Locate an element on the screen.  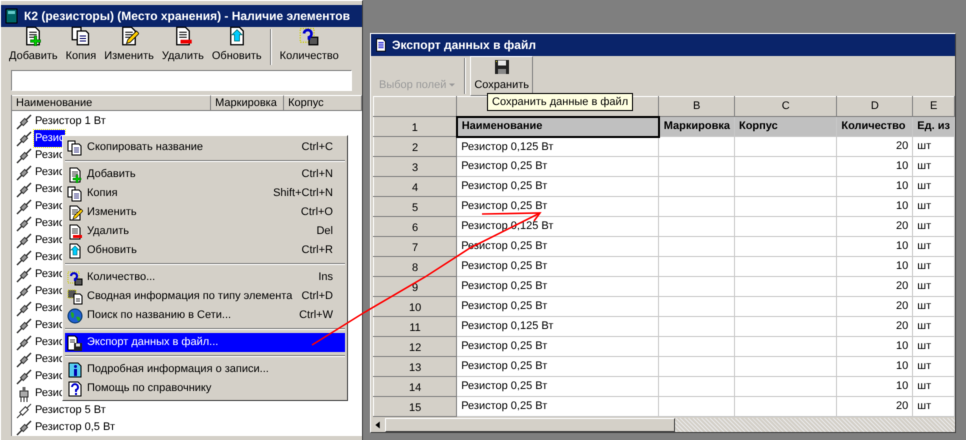
row-number: 1 is located at coordinates (415, 126).